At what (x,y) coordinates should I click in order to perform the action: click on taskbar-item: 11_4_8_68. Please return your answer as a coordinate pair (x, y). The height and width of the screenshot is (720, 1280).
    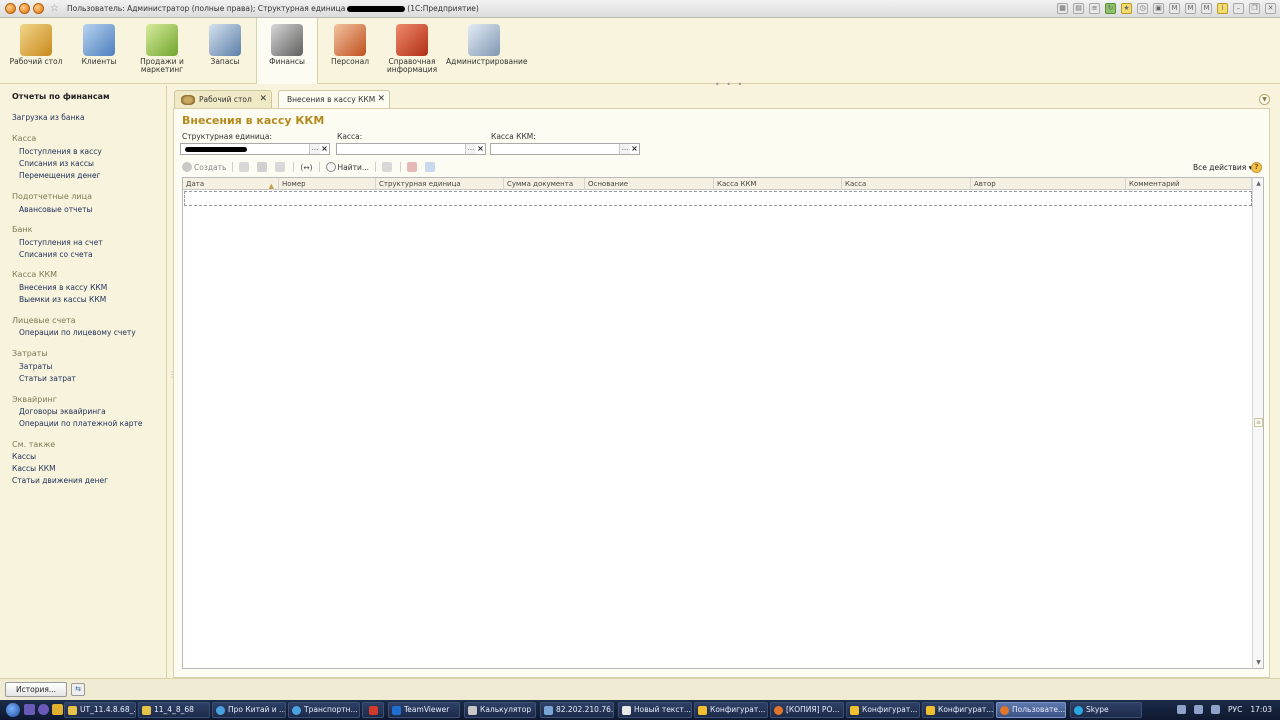
    Looking at the image, I should click on (174, 710).